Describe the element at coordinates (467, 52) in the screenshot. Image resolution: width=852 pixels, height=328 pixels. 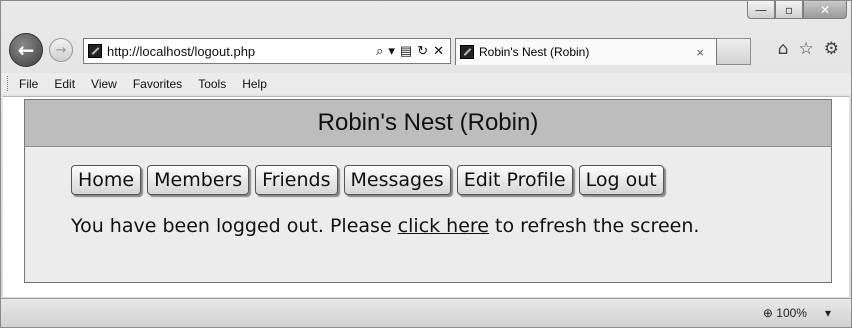
I see `tab-favicon-icon` at that location.